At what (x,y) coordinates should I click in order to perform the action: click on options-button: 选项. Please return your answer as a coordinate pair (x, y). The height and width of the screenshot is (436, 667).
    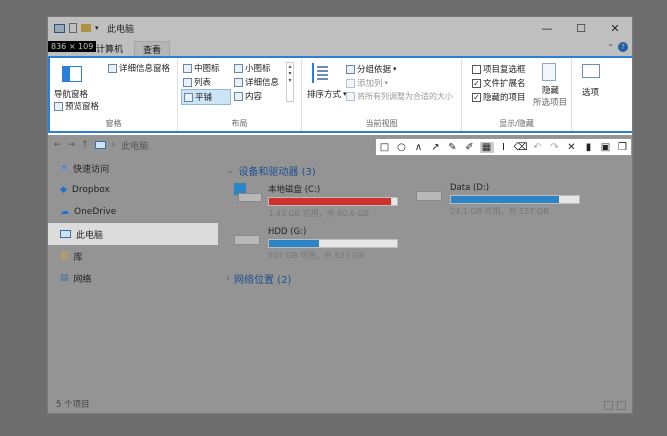
    Looking at the image, I should click on (590, 92).